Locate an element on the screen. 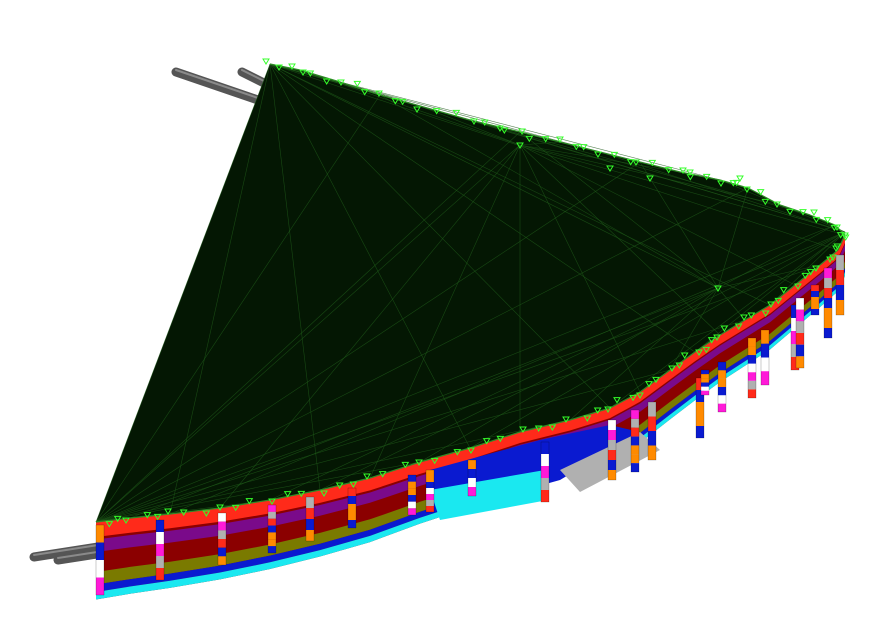 Image resolution: width=887 pixels, height=626 pixels. pipe-icon is located at coordinates (254, 78).